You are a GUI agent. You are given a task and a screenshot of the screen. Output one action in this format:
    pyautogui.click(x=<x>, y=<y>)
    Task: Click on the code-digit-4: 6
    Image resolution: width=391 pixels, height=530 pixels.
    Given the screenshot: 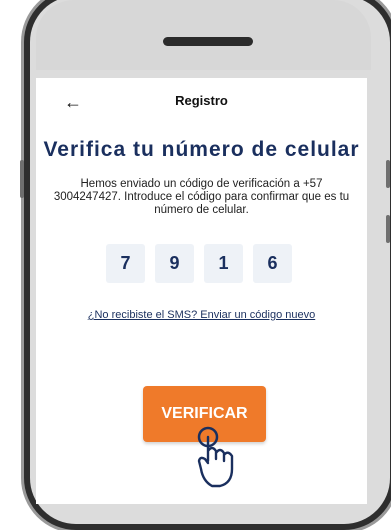 What is the action you would take?
    pyautogui.click(x=272, y=263)
    